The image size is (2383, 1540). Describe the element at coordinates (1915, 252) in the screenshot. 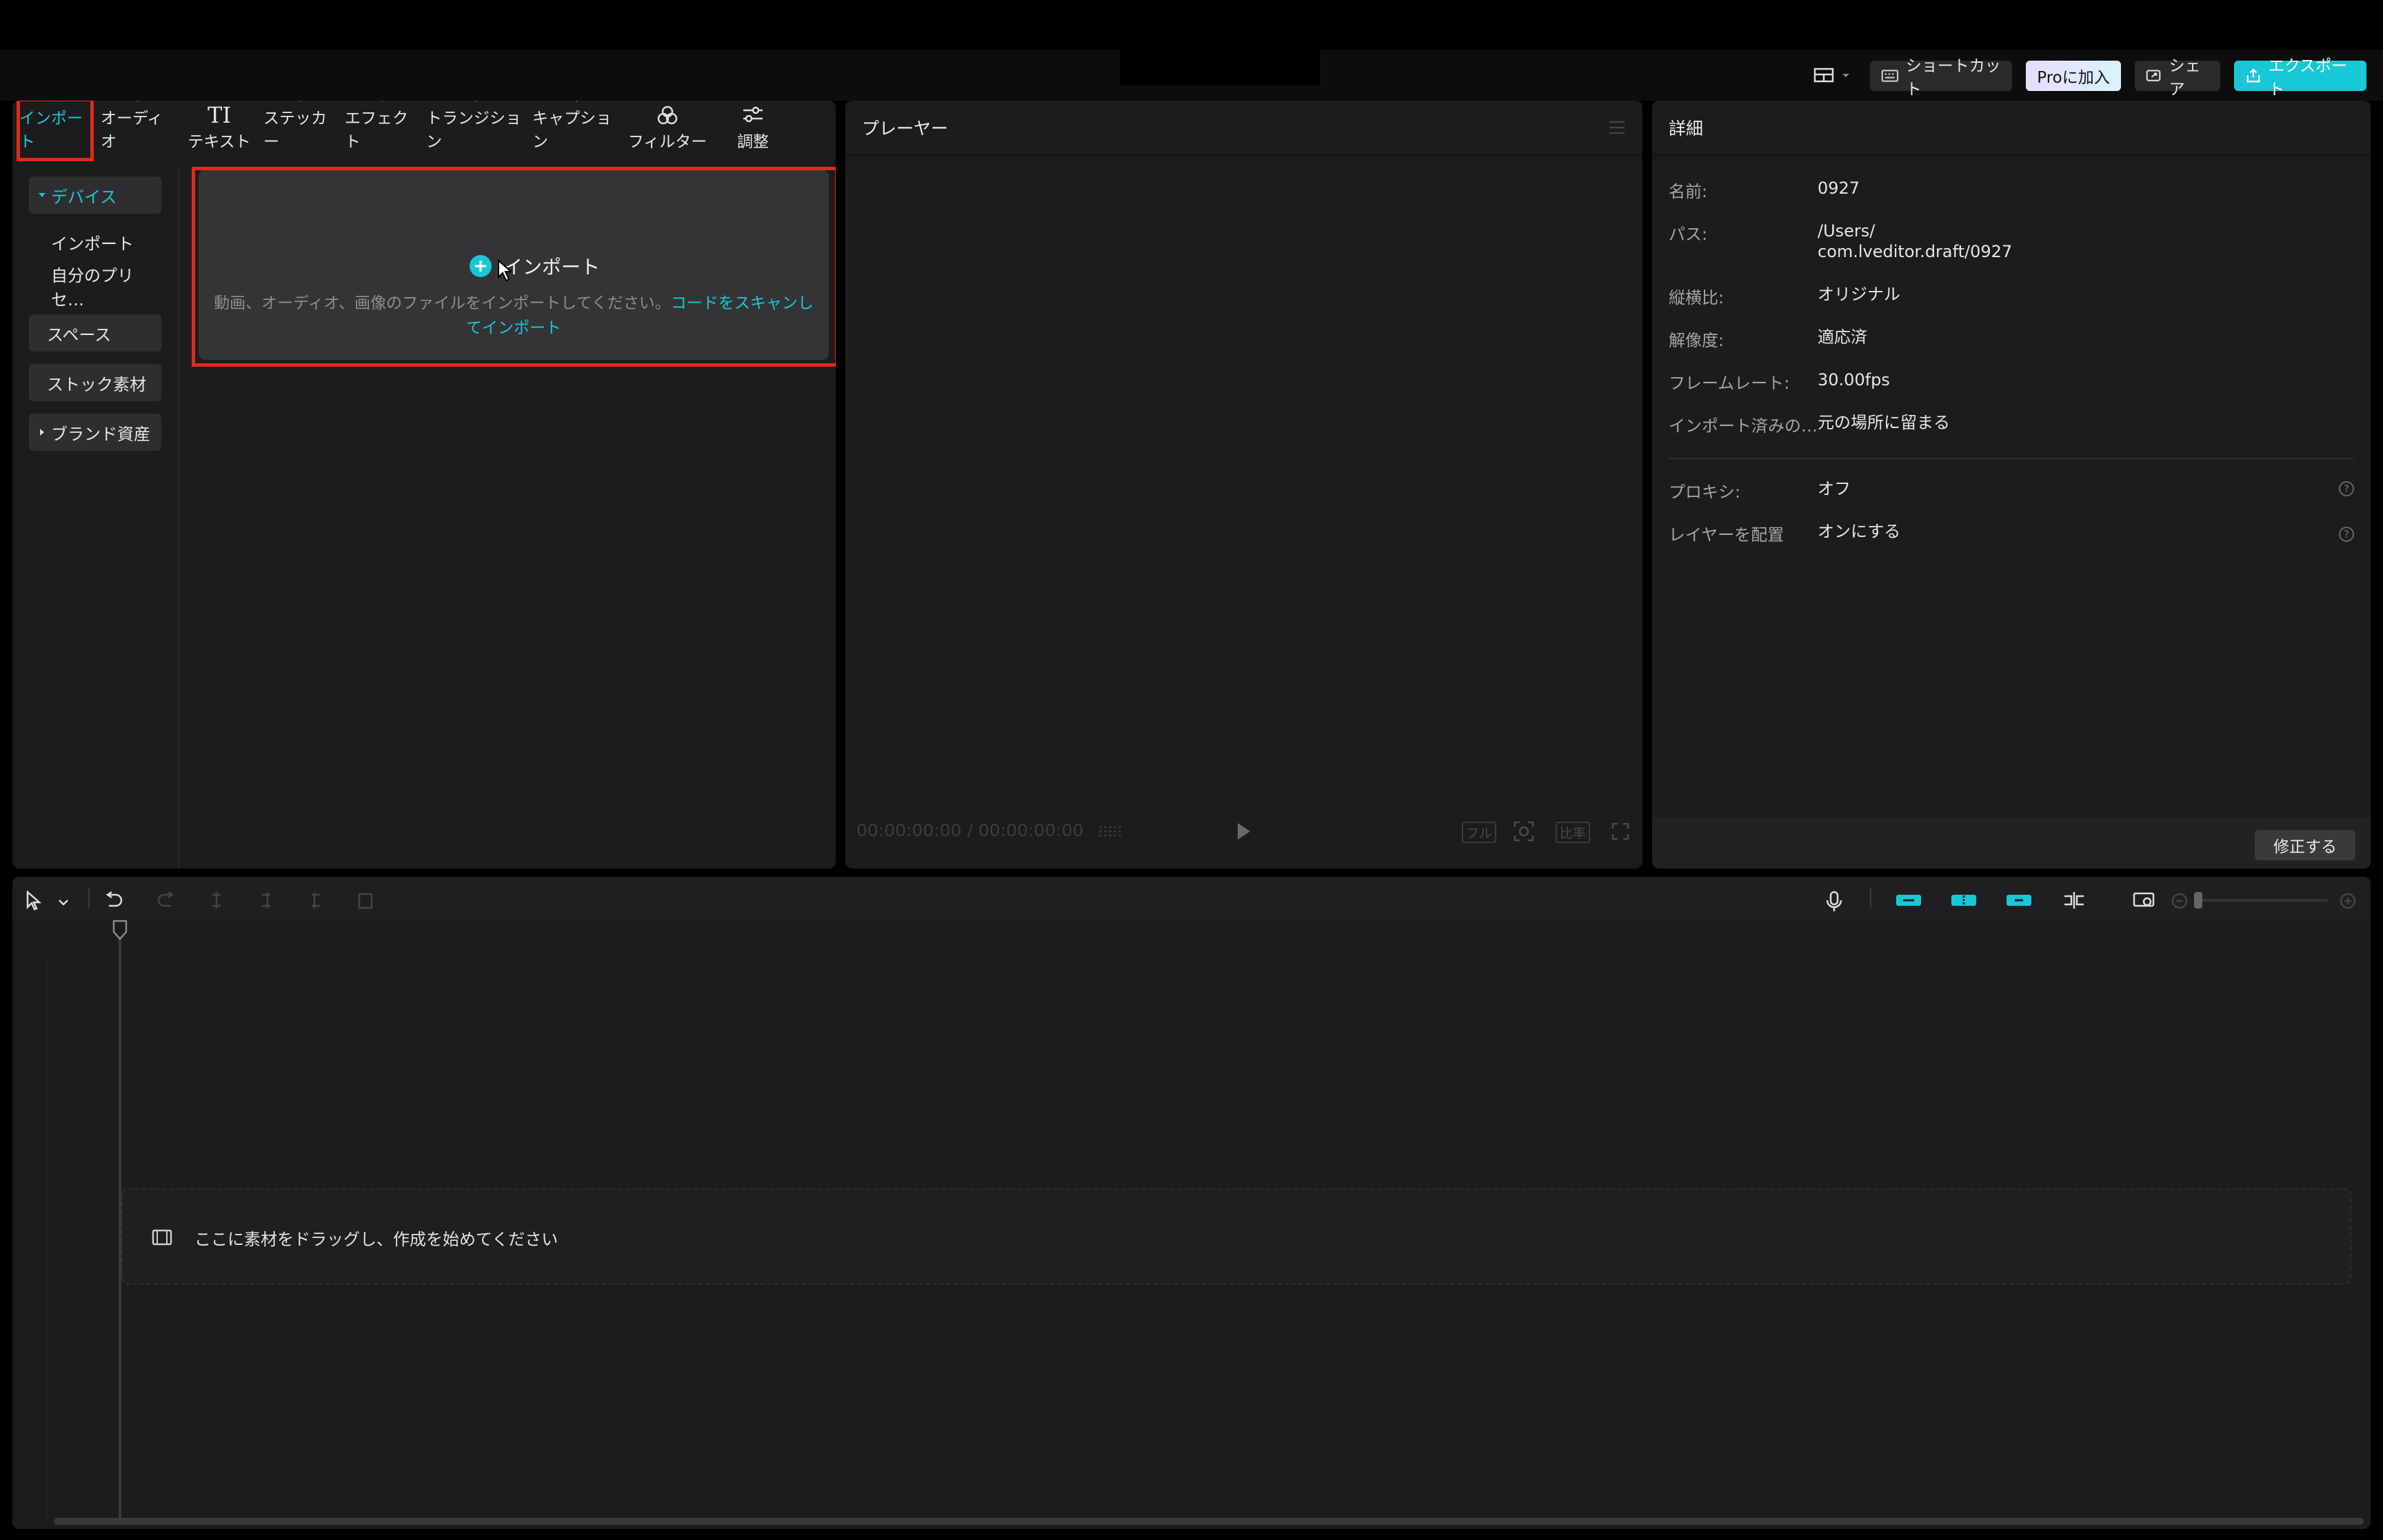

I see `path-line-2: com.lveditor.draft/0927` at that location.